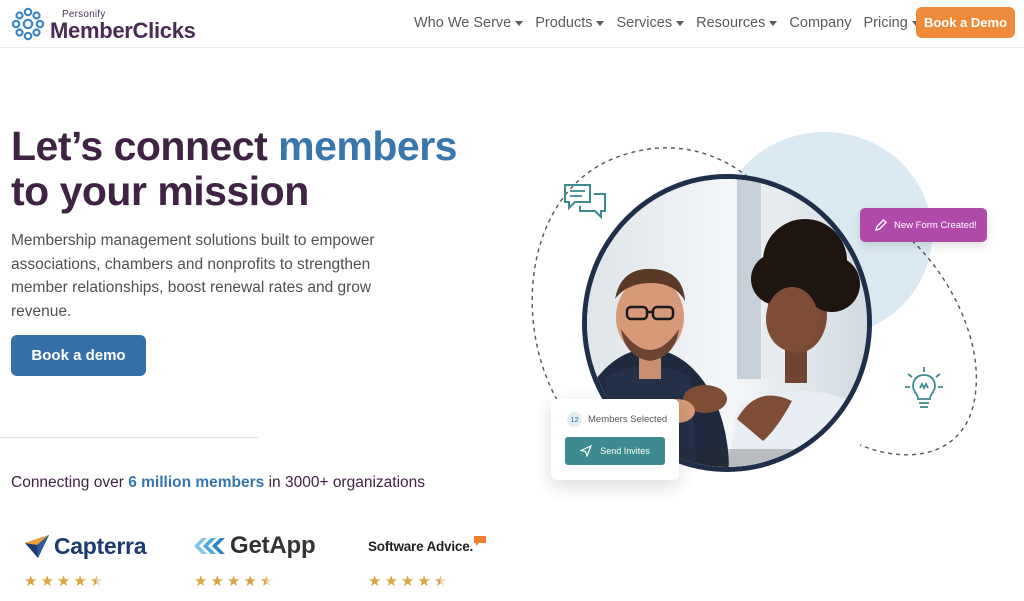 The height and width of the screenshot is (601, 1024). What do you see at coordinates (586, 451) in the screenshot?
I see `send-icon` at bounding box center [586, 451].